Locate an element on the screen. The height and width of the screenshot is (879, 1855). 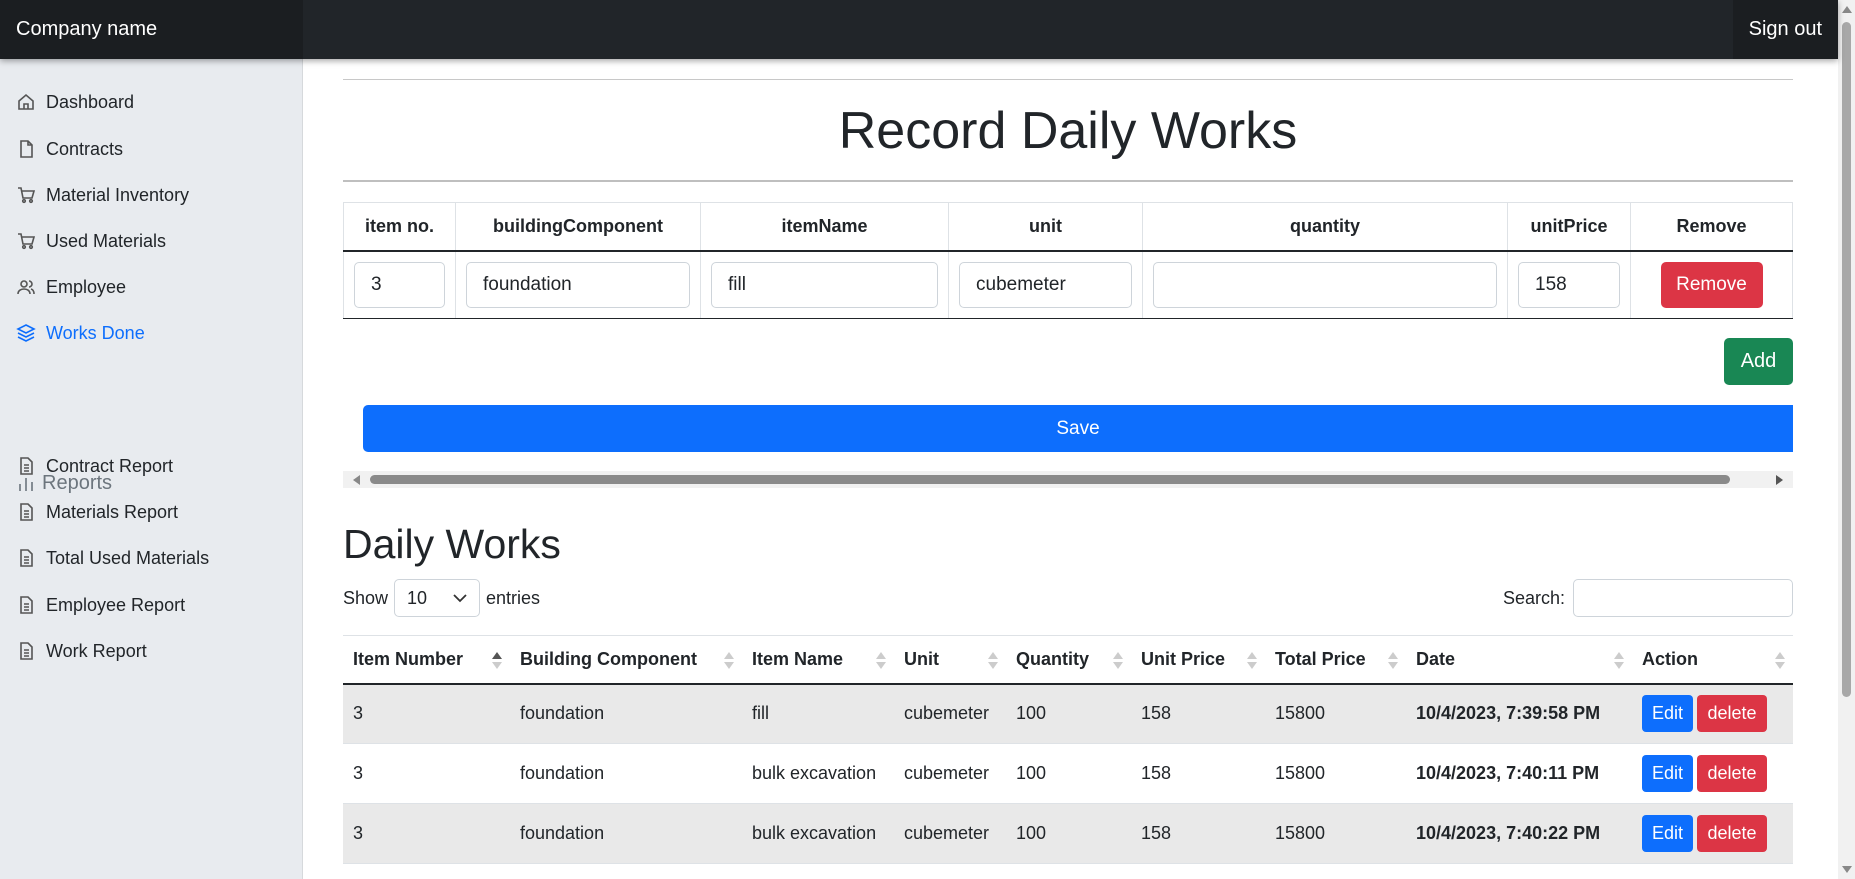
sidebar-item-label: Materials Report is located at coordinates (112, 511).